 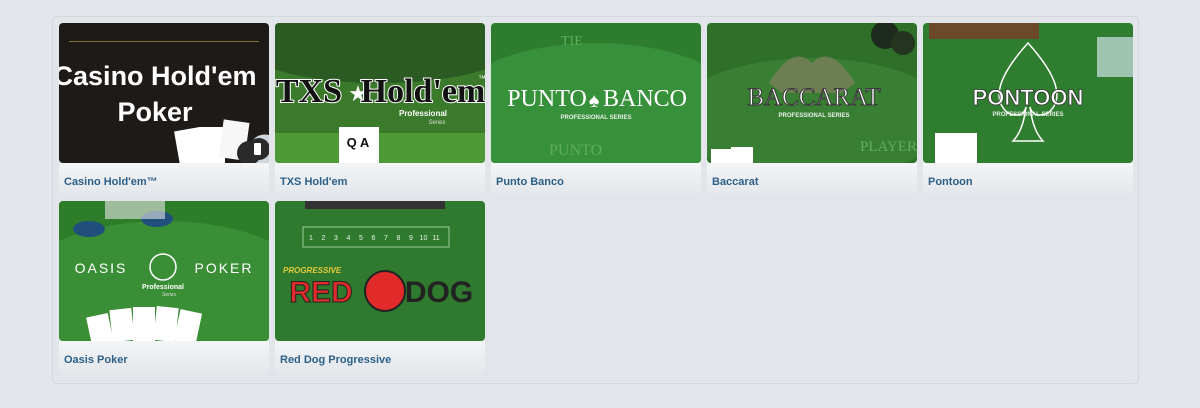 I want to click on number-cell: 5, so click(x=361, y=238).